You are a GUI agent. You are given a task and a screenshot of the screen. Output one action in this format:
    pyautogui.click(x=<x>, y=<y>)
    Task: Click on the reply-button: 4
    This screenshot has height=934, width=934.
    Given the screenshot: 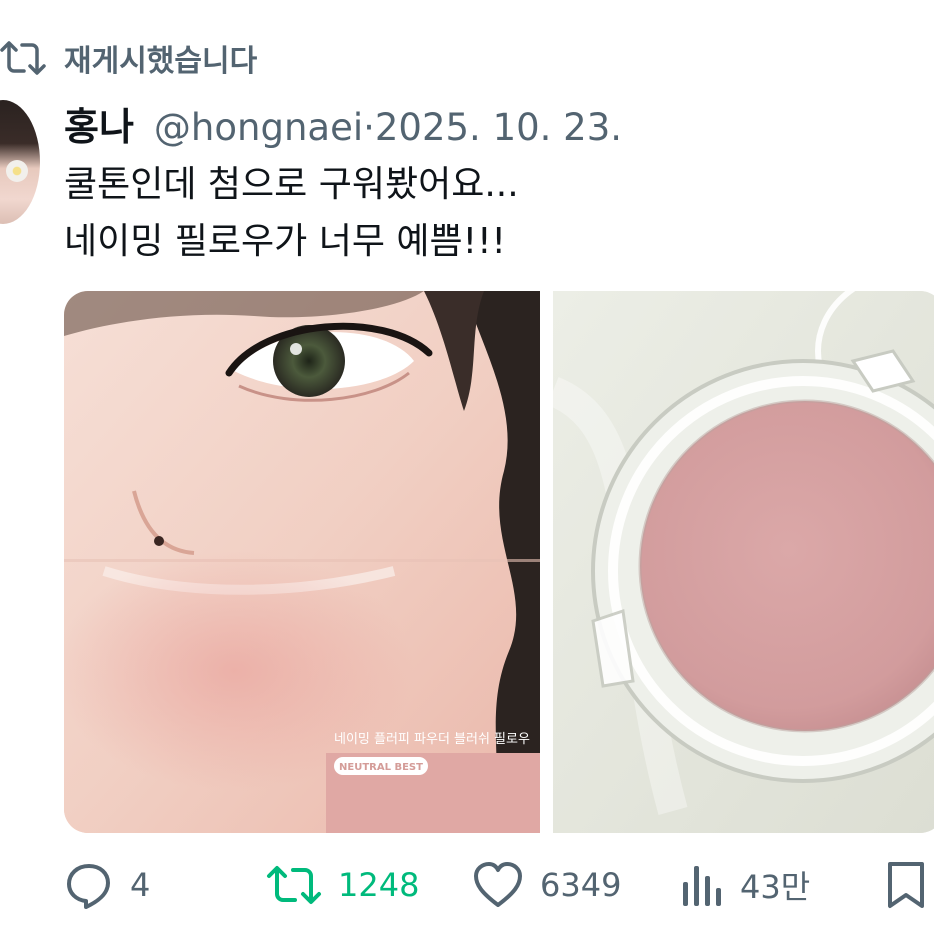 What is the action you would take?
    pyautogui.click(x=107, y=885)
    